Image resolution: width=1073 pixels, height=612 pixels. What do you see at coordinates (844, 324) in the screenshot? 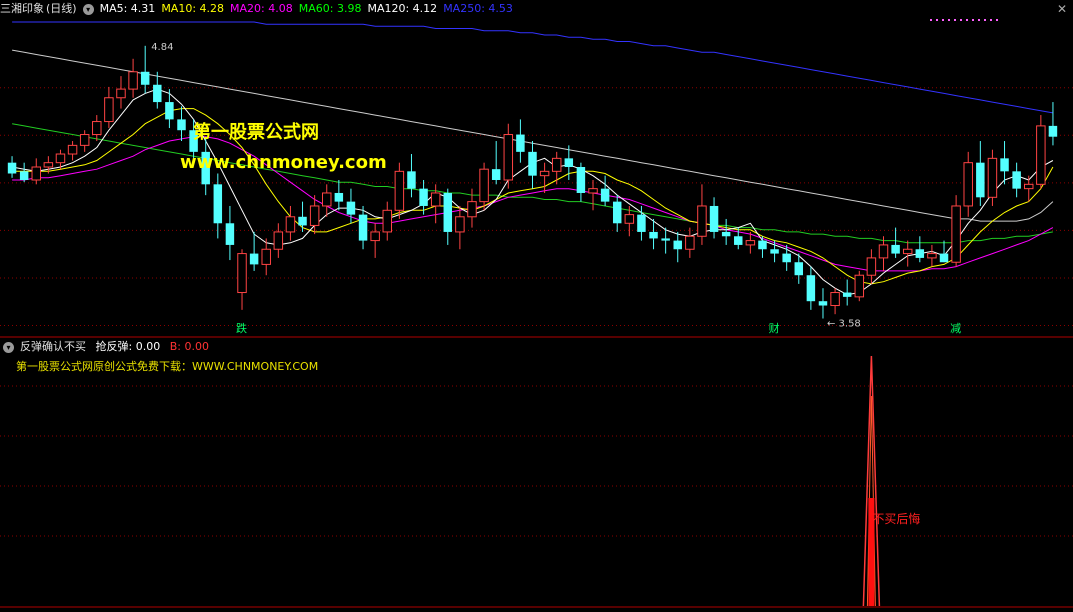
I see `low-price-label: ← 3.58` at bounding box center [844, 324].